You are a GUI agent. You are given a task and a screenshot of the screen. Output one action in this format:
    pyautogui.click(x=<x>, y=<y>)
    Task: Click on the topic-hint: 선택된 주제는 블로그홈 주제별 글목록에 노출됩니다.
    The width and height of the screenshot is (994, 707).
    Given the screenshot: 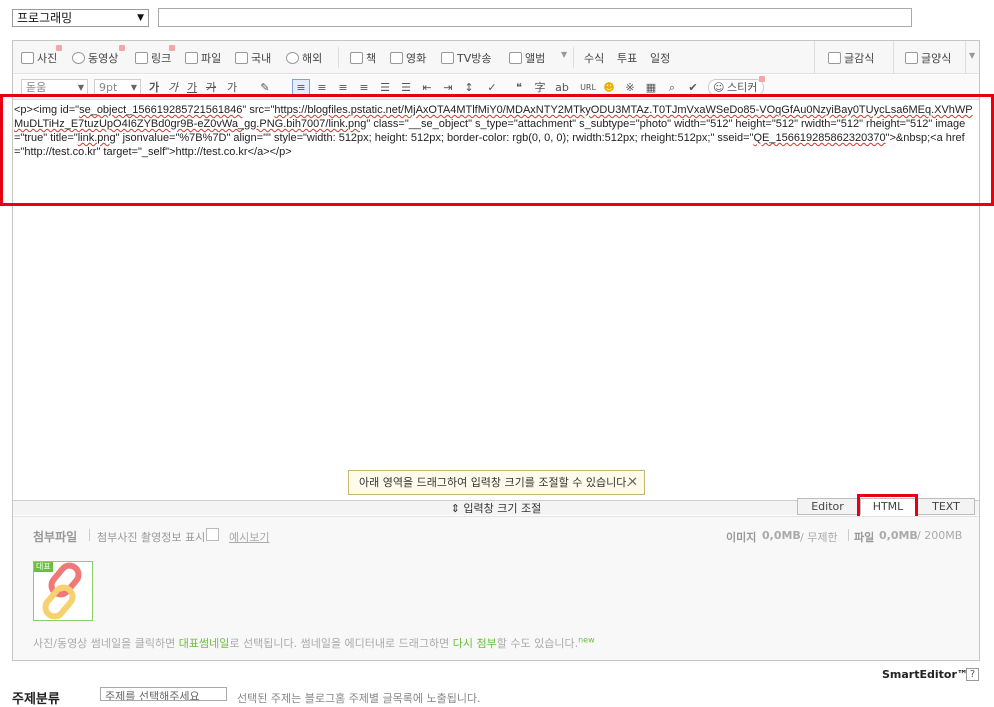 What is the action you would take?
    pyautogui.click(x=359, y=698)
    